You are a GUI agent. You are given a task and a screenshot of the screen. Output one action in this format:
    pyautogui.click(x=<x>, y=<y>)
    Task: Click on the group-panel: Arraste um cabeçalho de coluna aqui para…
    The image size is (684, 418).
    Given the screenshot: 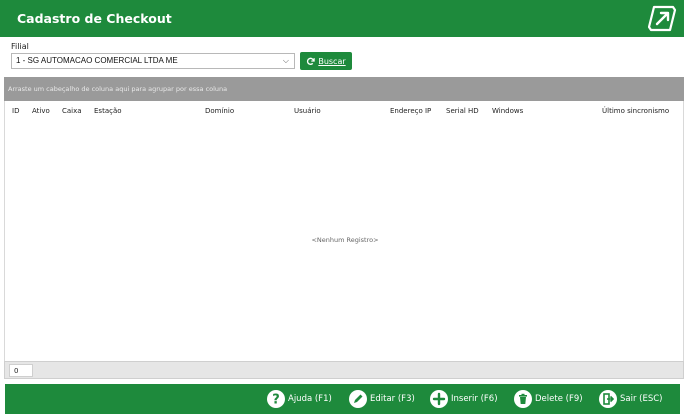 What is the action you would take?
    pyautogui.click(x=344, y=89)
    